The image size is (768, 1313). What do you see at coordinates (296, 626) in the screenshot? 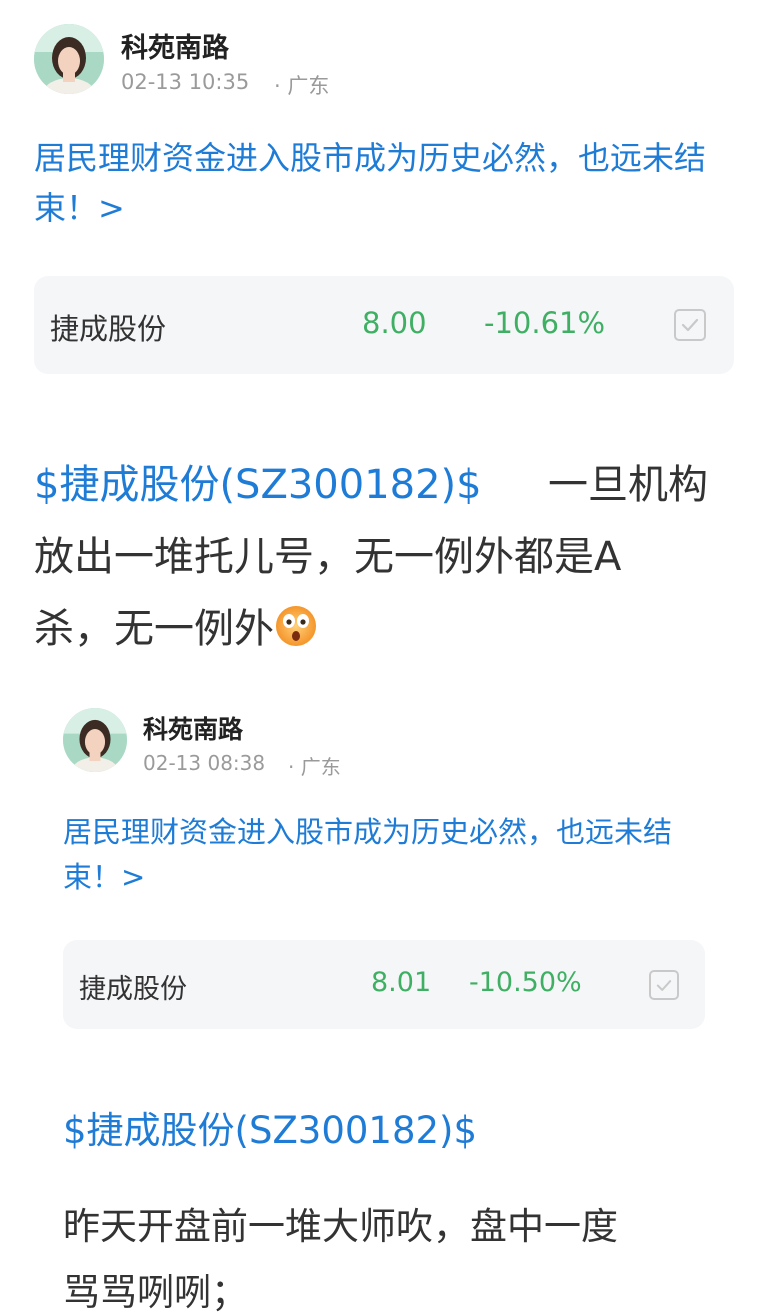
I see `astonished-face-icon` at bounding box center [296, 626].